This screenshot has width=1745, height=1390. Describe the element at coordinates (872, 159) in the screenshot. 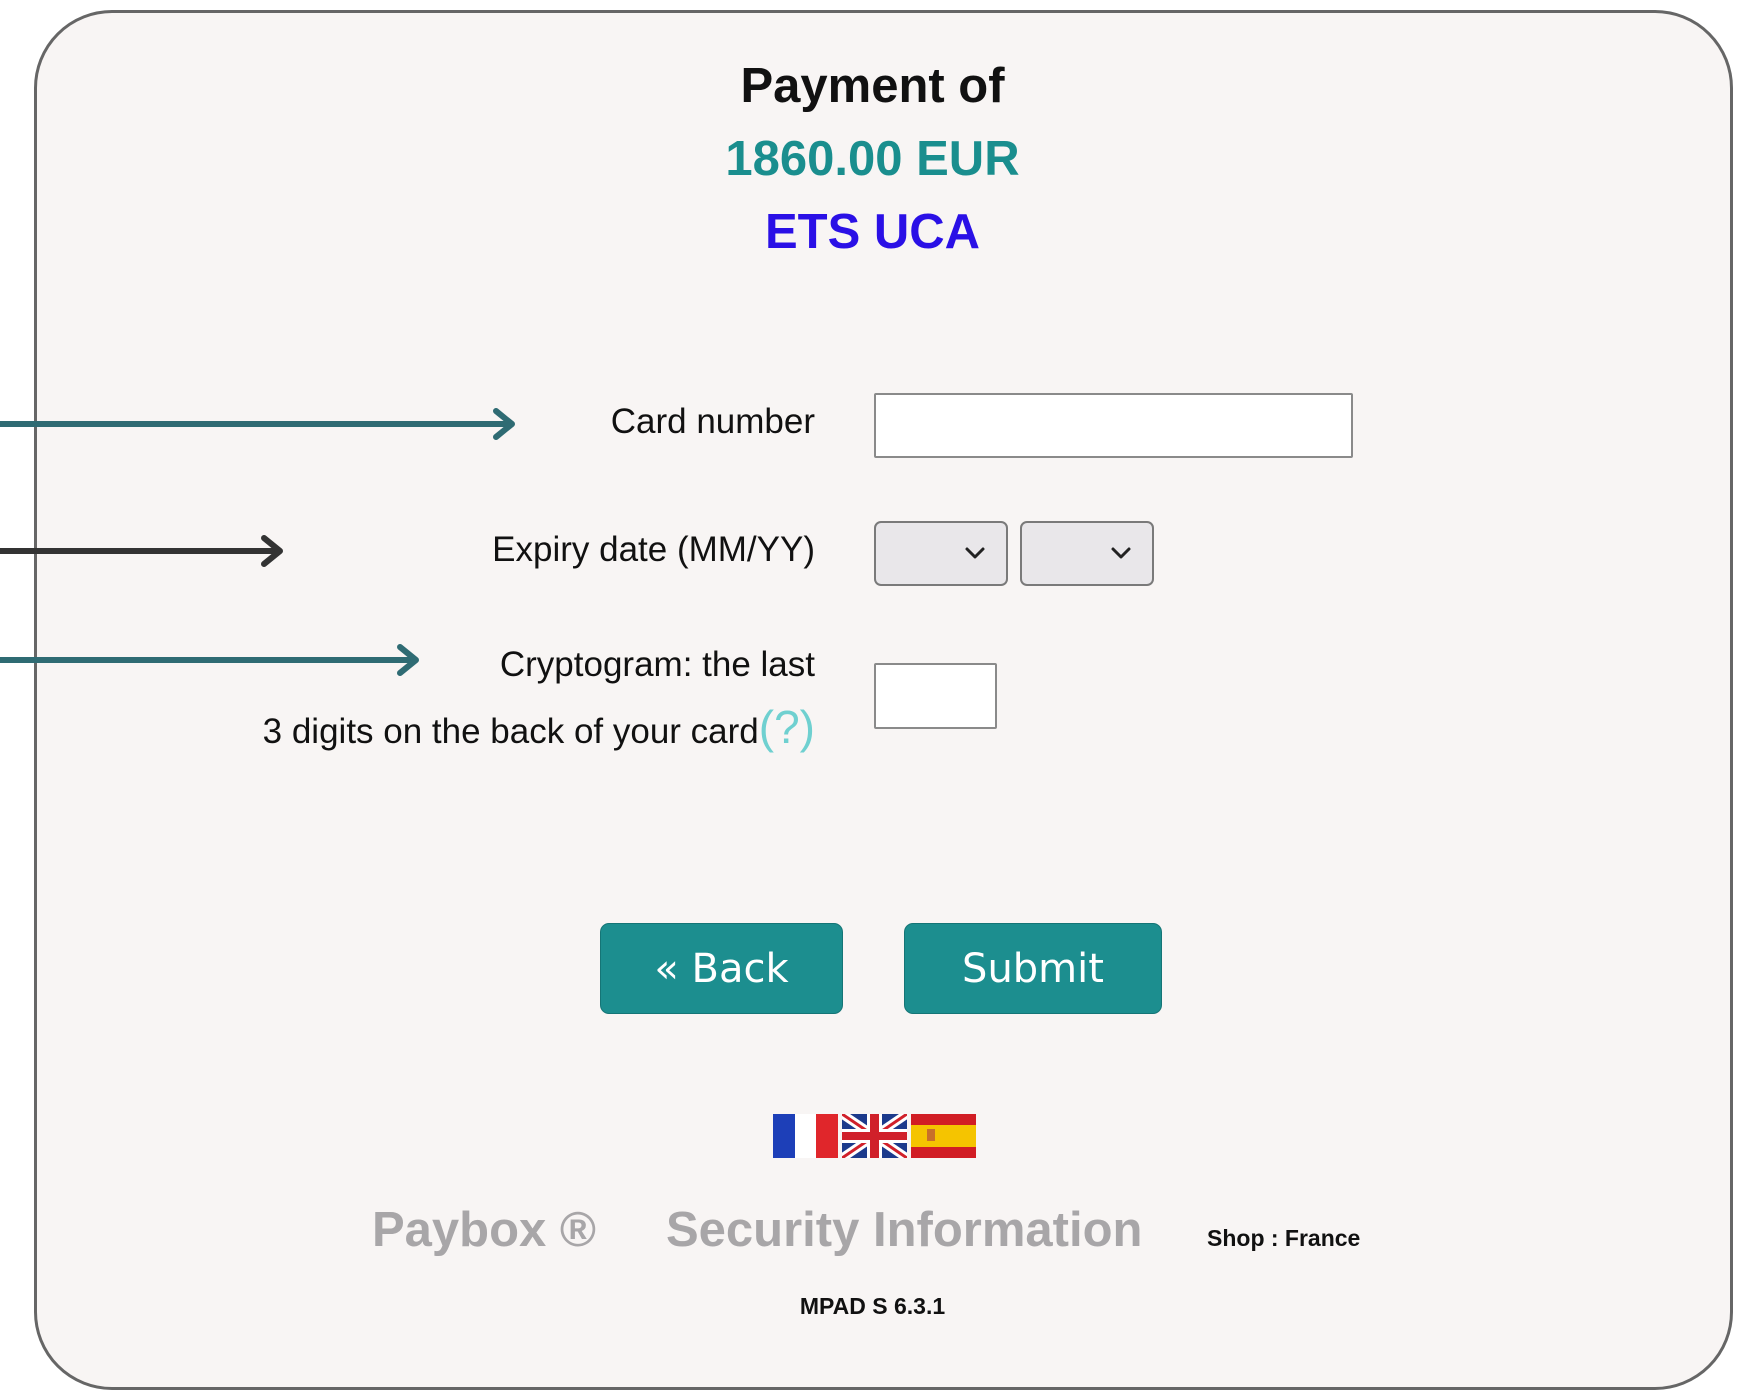

I see `payment-amount: 1860.00 EUR` at that location.